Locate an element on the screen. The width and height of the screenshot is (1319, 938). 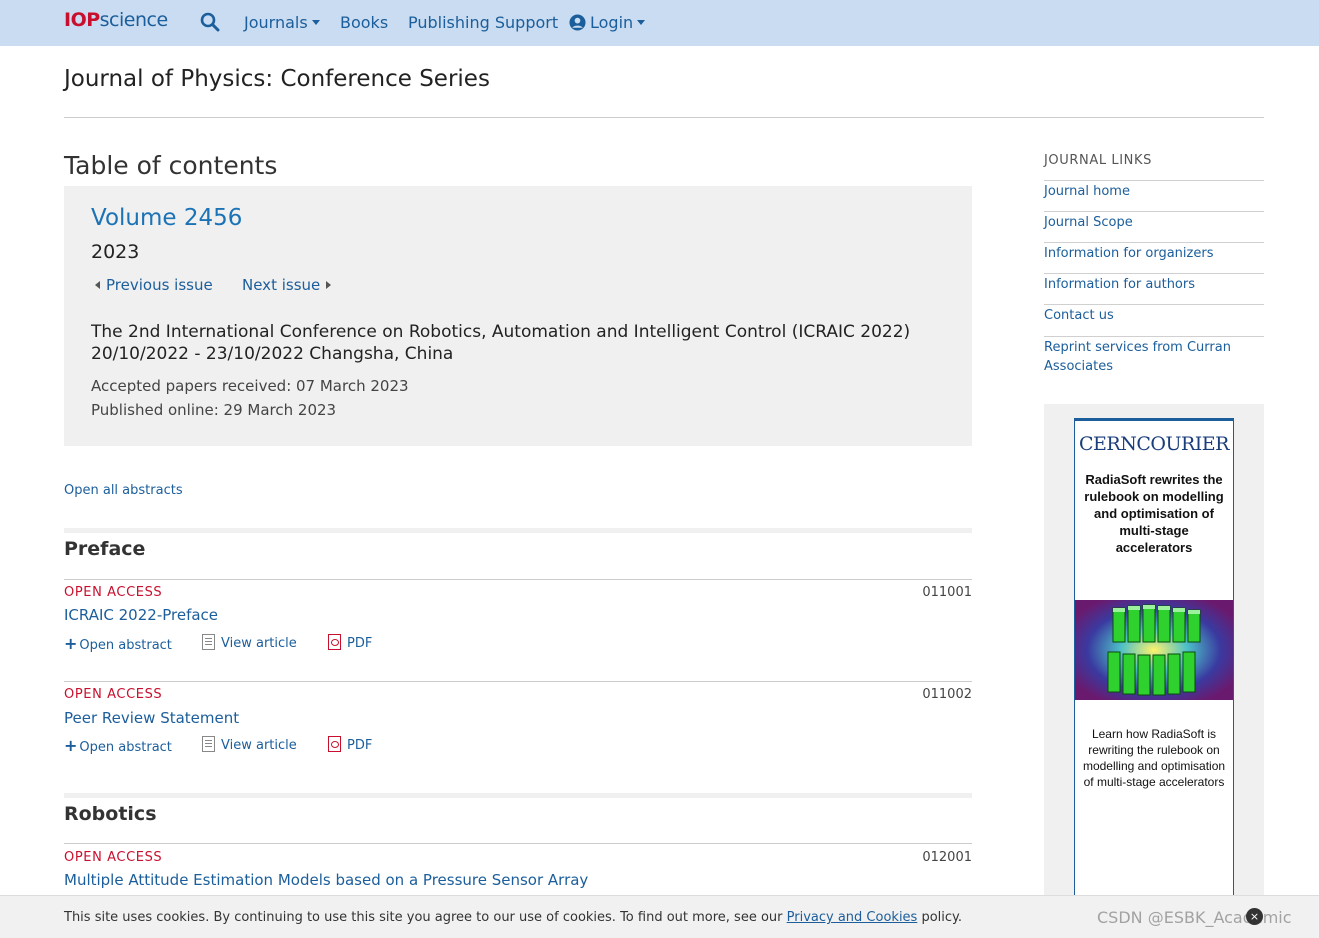
volume-year: 2023 is located at coordinates (115, 252).